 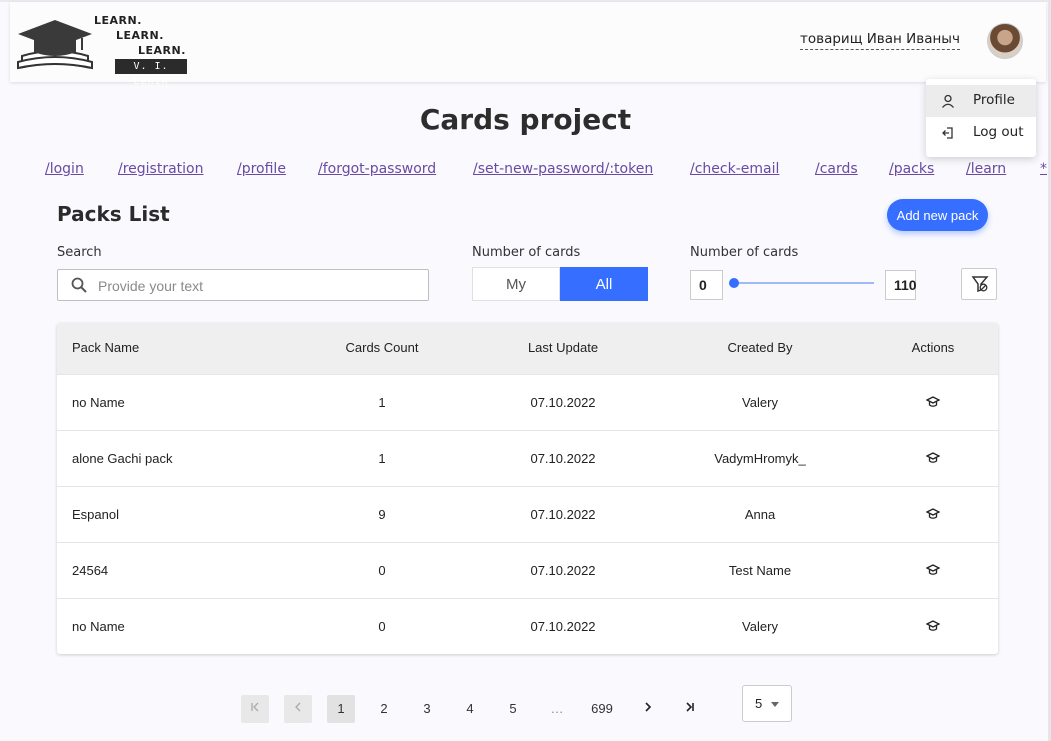 I want to click on link-packs: /packs, so click(x=911, y=169).